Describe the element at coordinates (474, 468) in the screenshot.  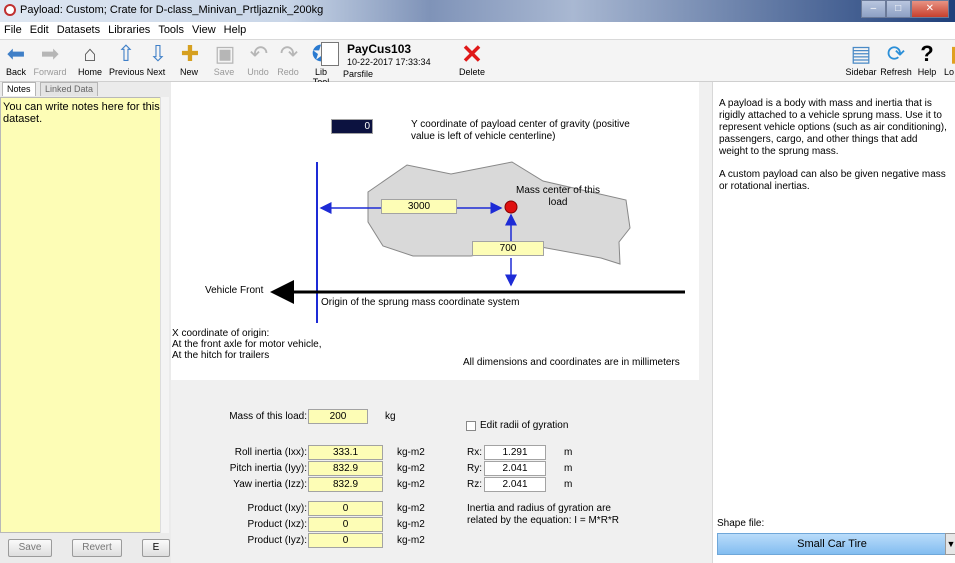
I see `ry-label: Ry:` at that location.